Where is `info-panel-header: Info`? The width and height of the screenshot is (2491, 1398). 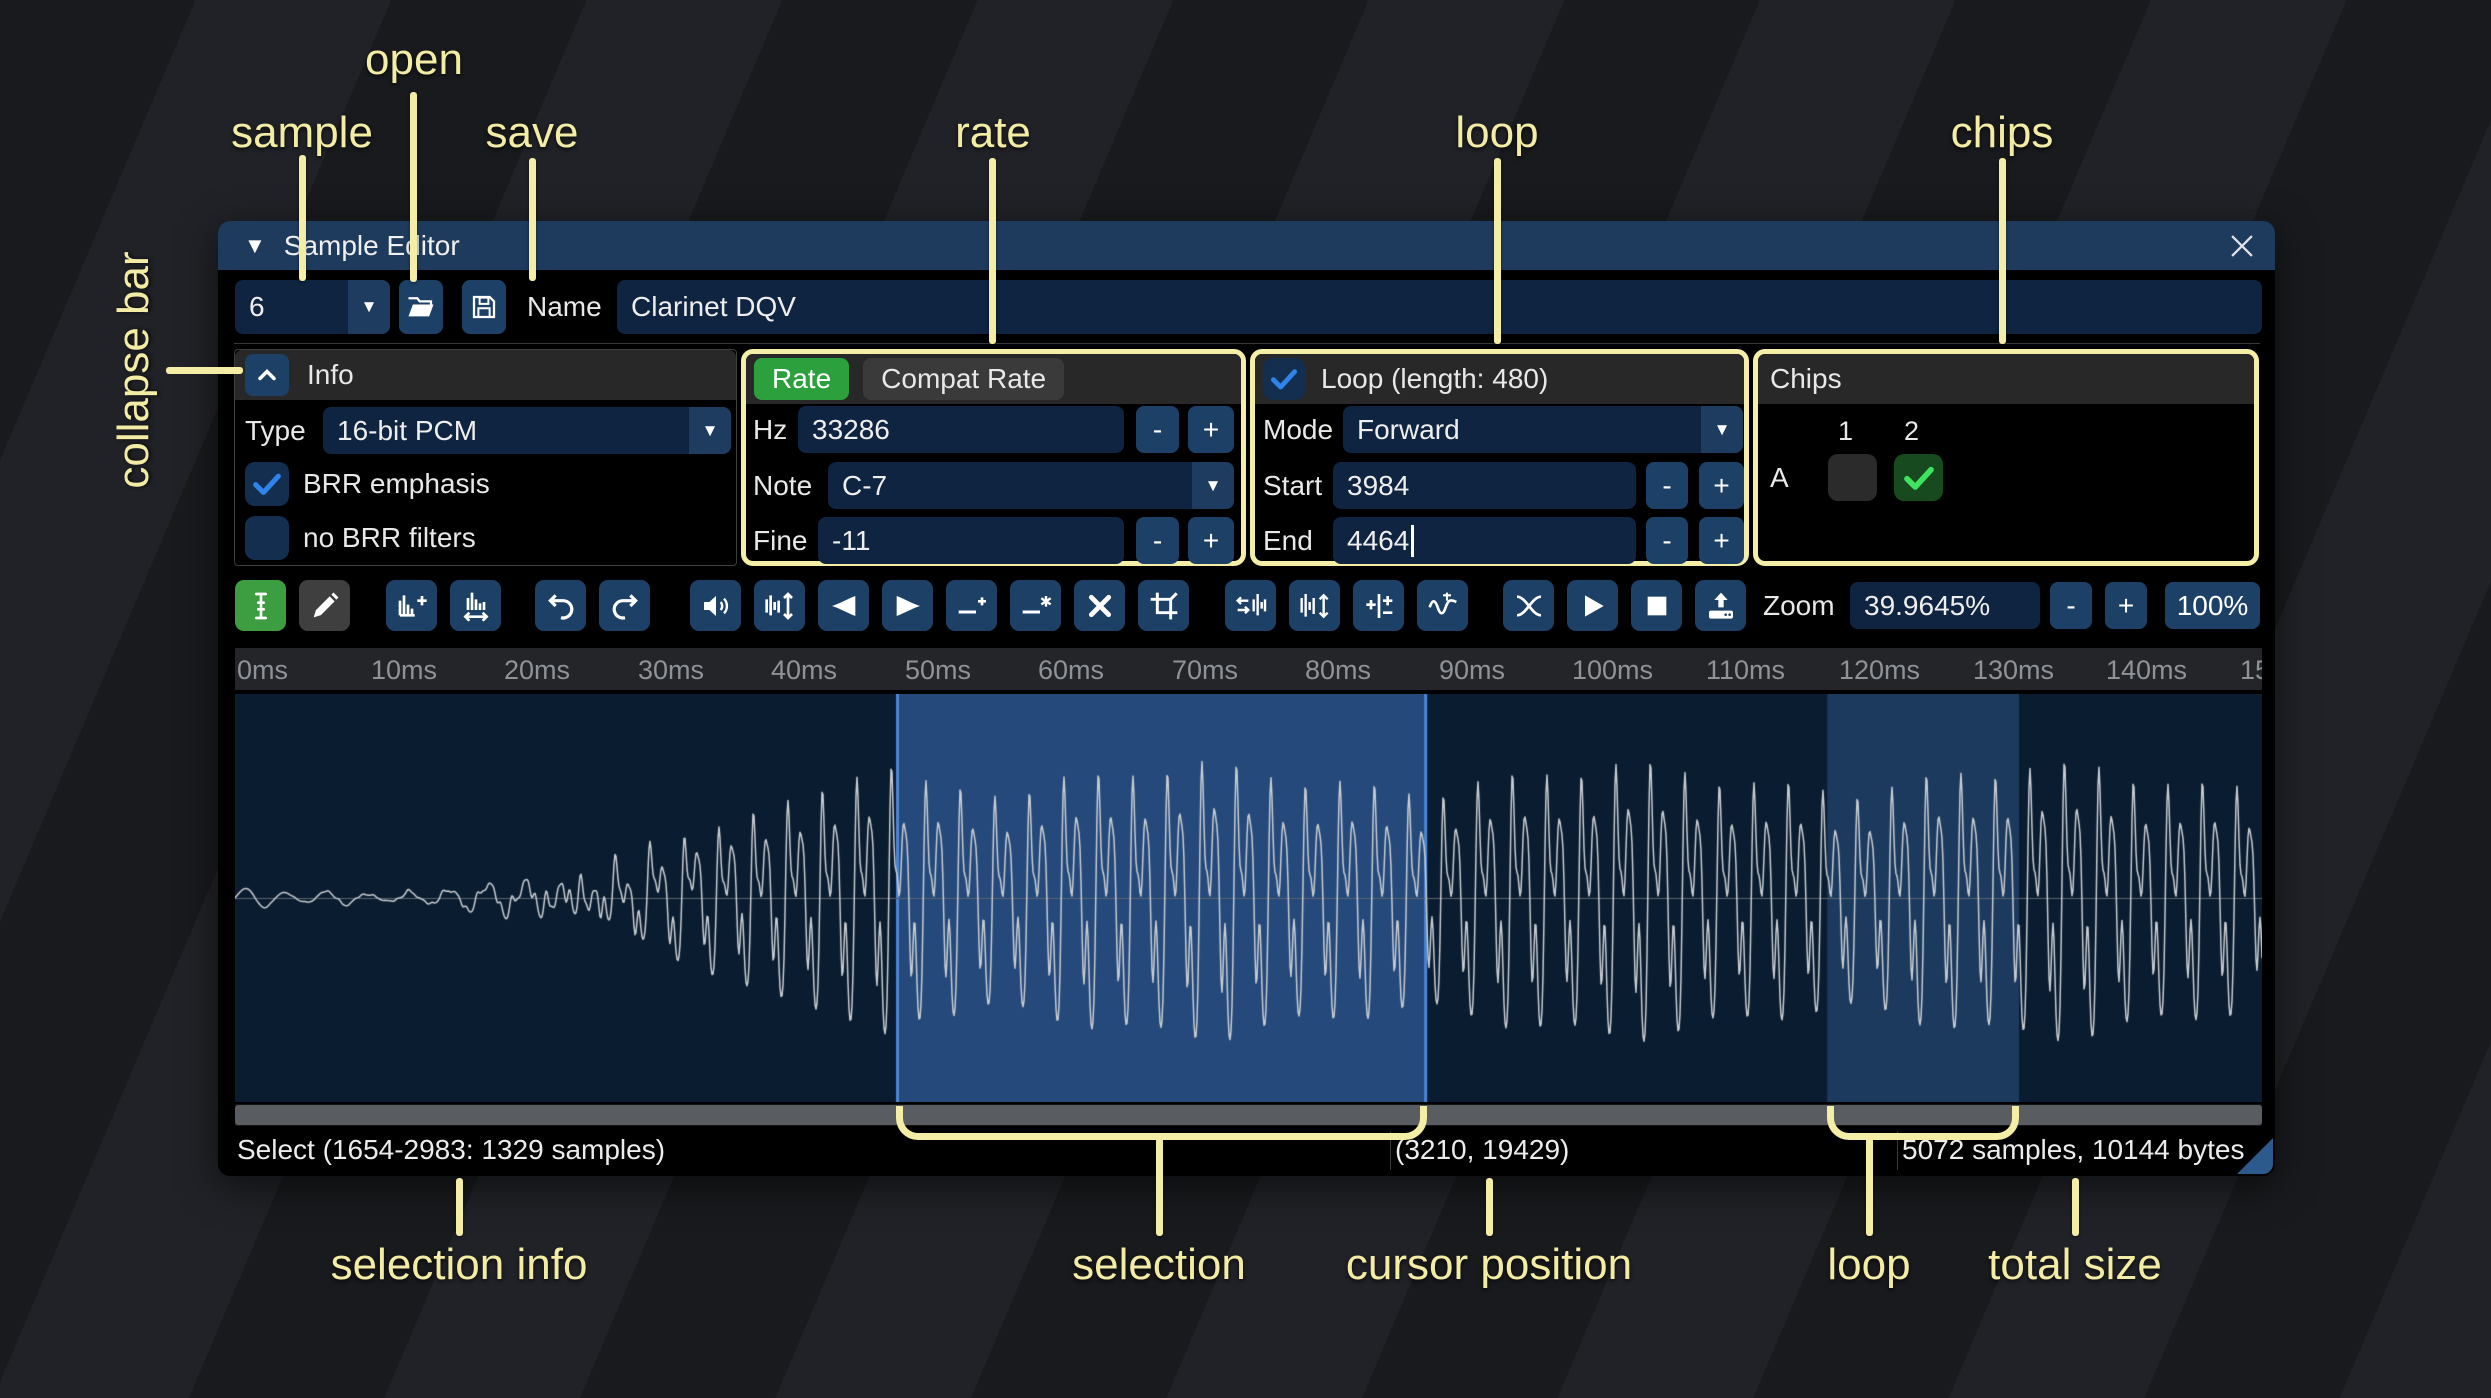
info-panel-header: Info is located at coordinates (485, 375).